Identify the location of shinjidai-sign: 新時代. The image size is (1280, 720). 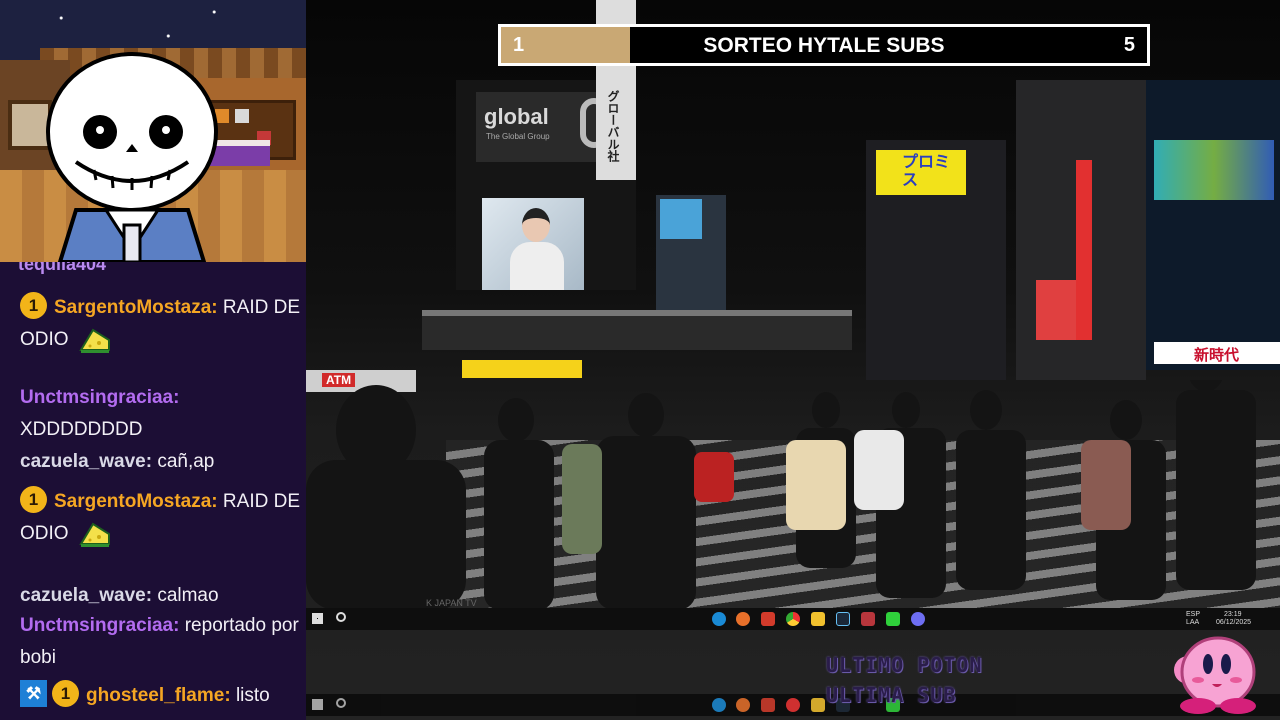
(1217, 353).